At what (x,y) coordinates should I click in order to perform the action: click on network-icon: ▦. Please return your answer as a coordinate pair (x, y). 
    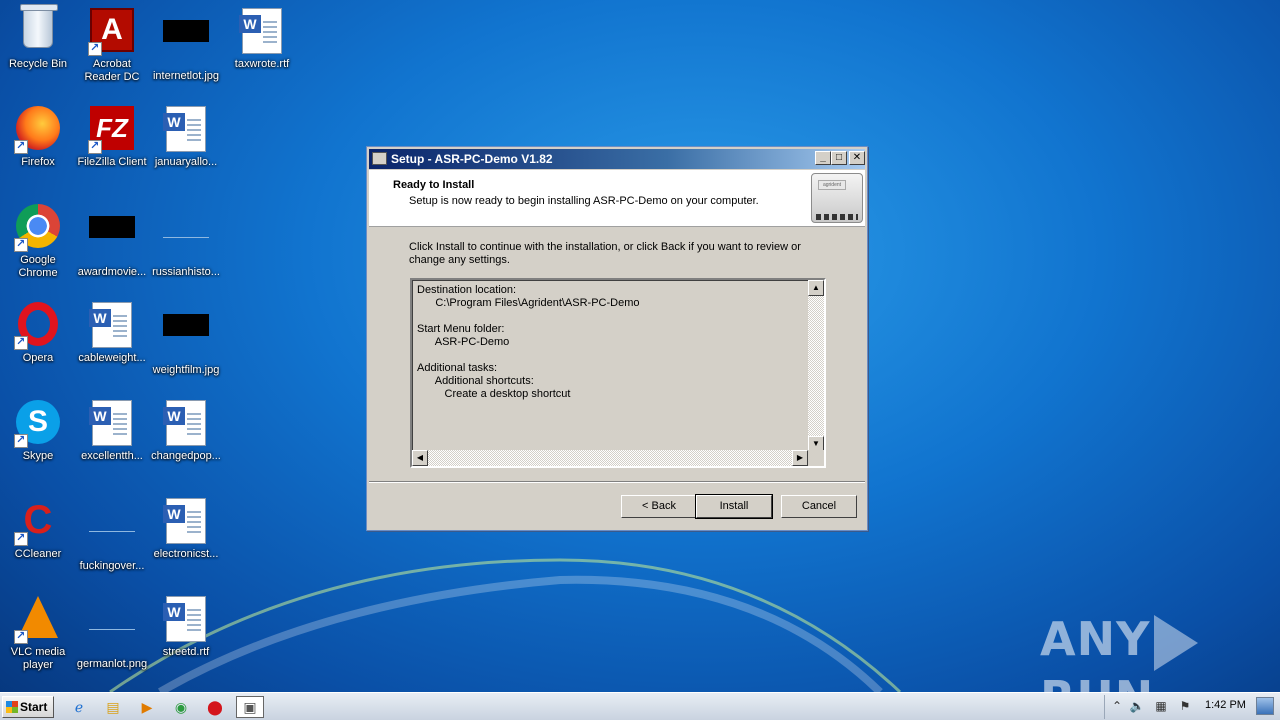
    Looking at the image, I should click on (1161, 706).